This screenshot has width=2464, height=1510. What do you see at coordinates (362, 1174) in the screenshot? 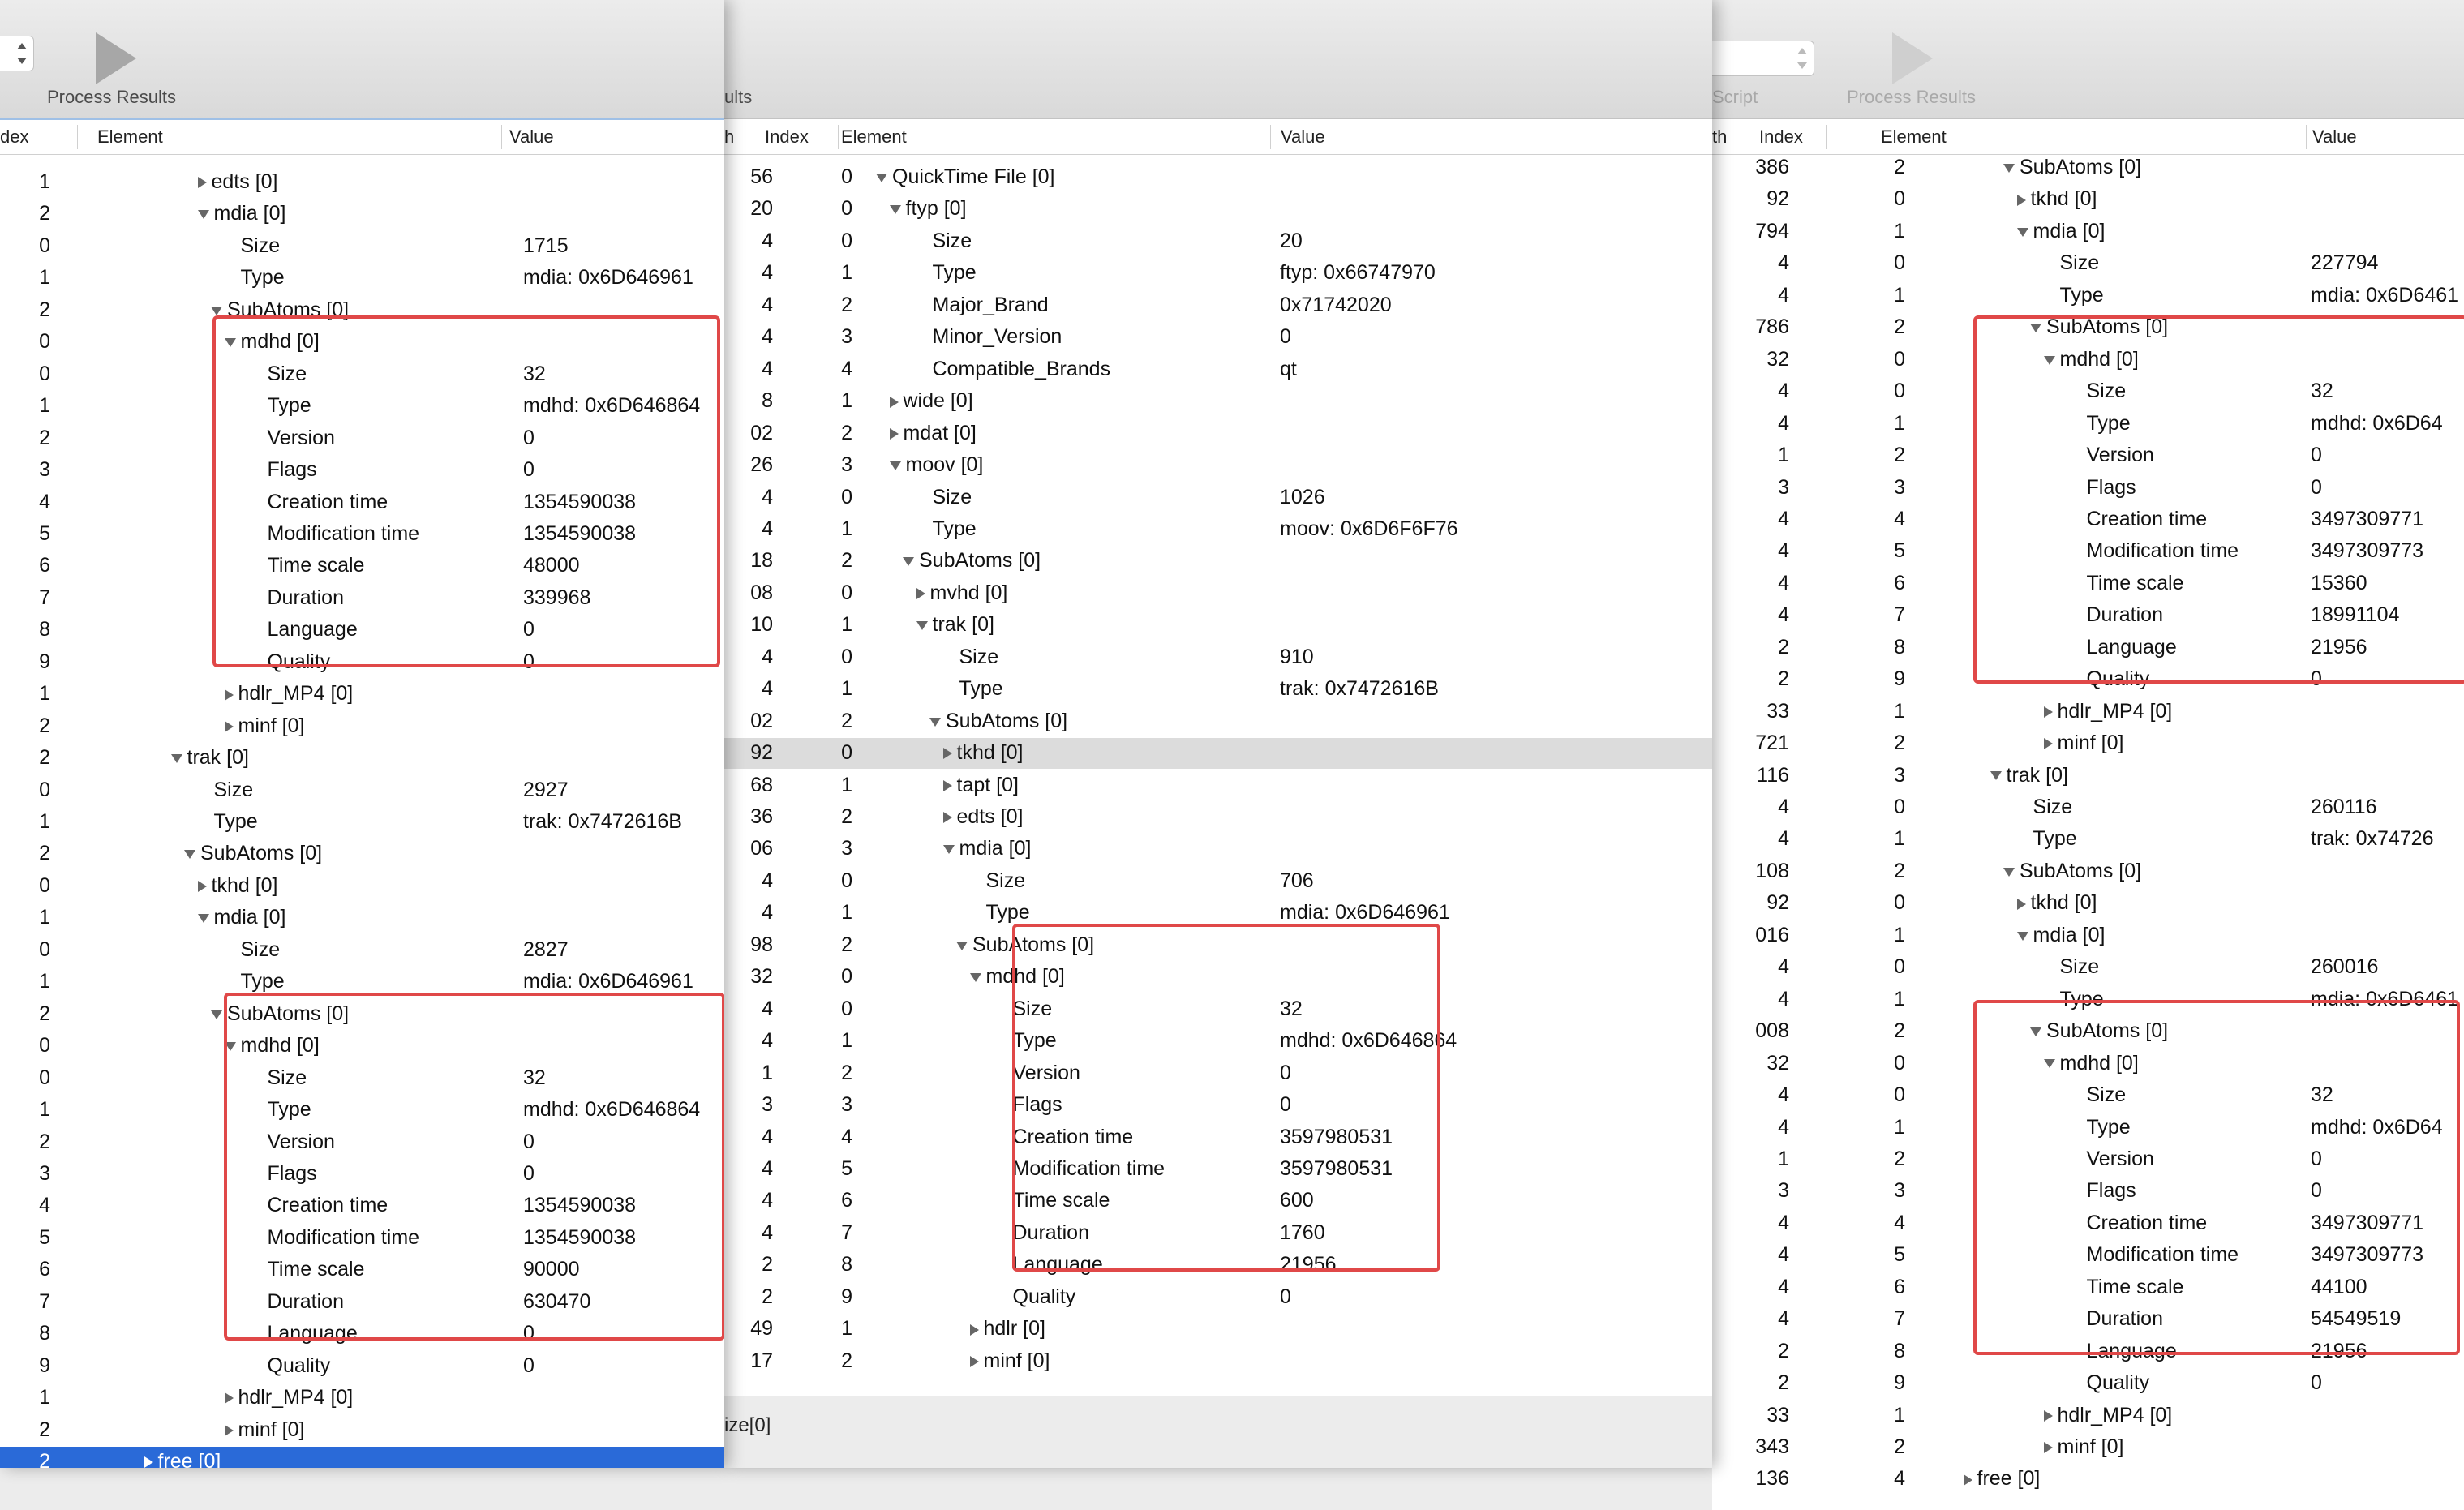
I see `tree-row: 3 Flags 0` at bounding box center [362, 1174].